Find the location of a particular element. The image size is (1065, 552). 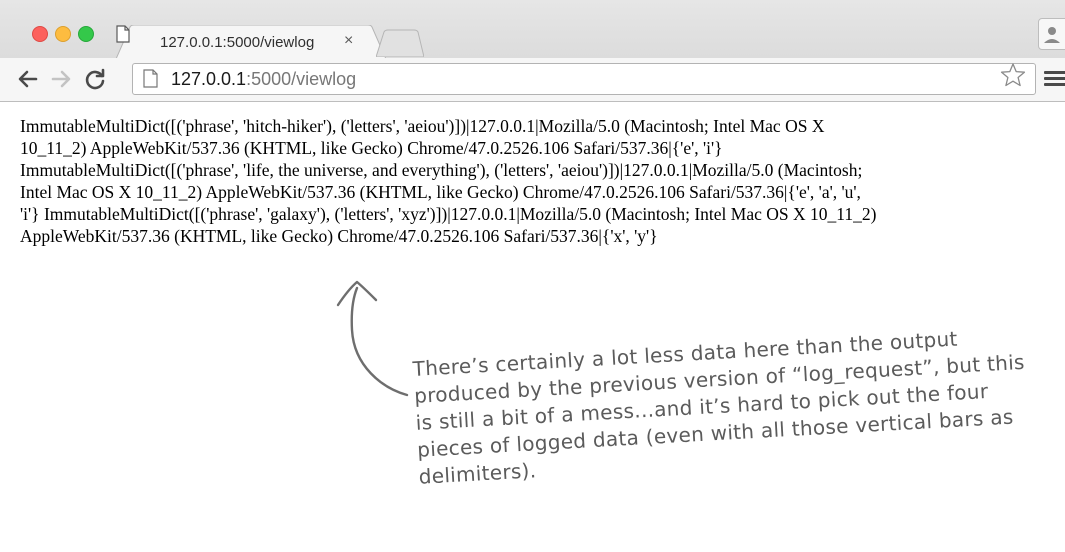

profile-icon is located at coordinates (1051, 34).